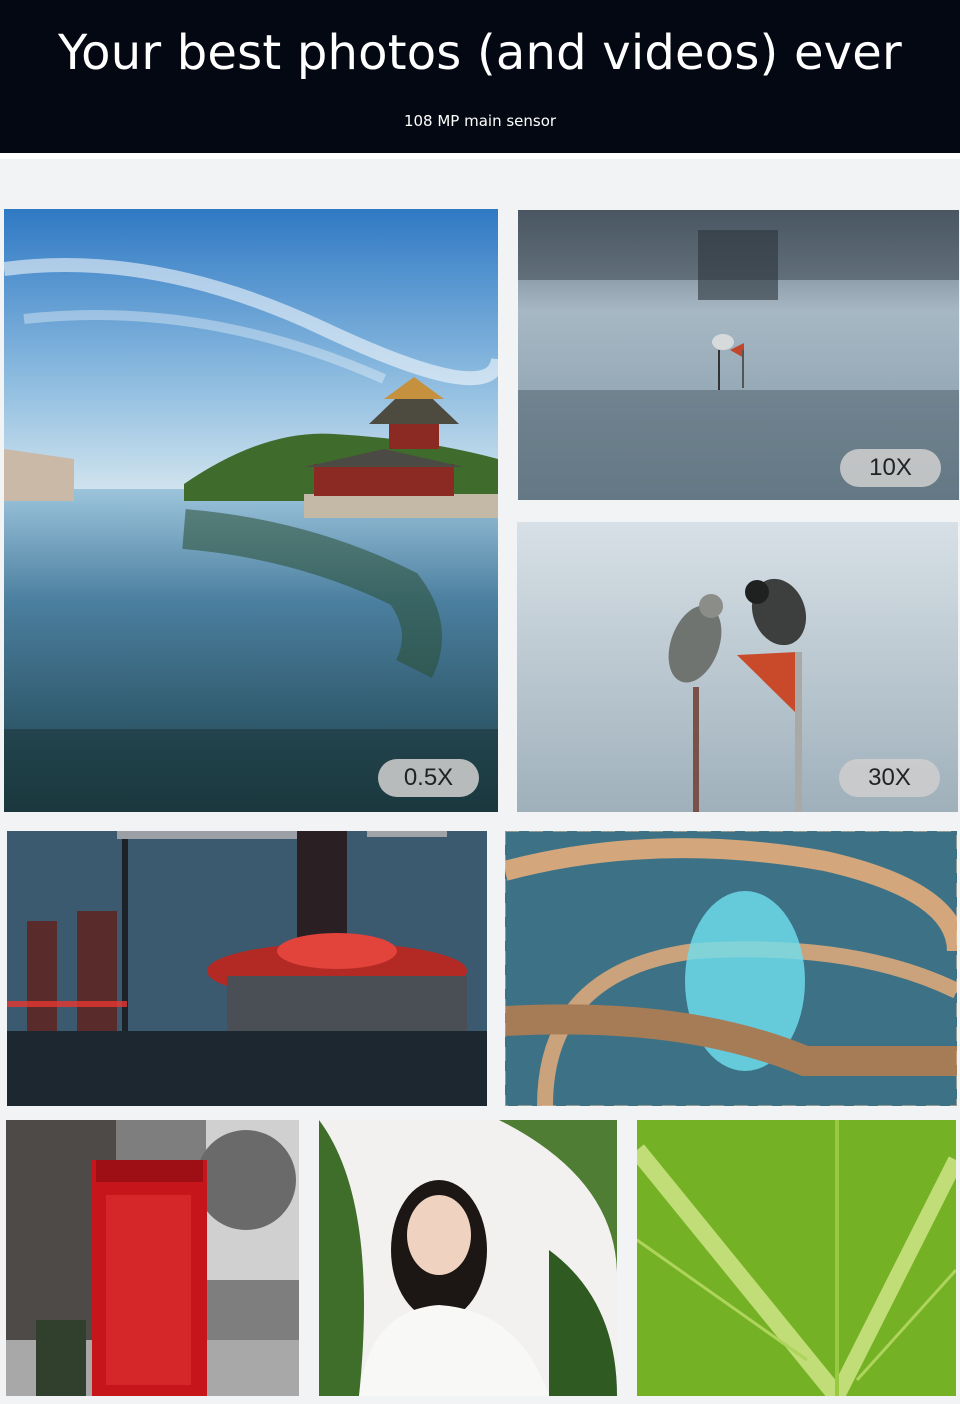 The width and height of the screenshot is (960, 1404). I want to click on zoom-badge-0-5x: 0.5X, so click(428, 778).